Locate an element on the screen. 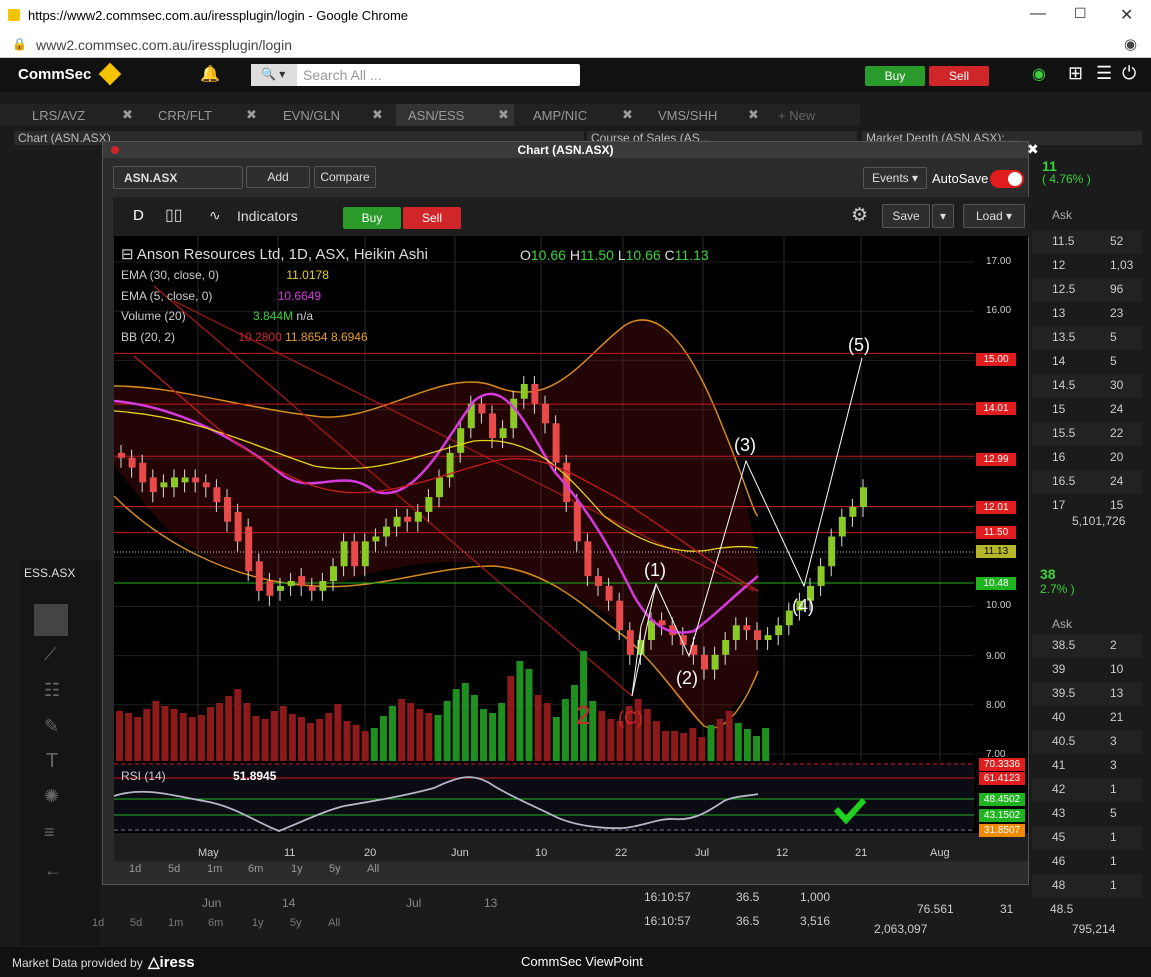 The width and height of the screenshot is (1151, 977). depth-ask-price: 11.5 is located at coordinates (1063, 241).